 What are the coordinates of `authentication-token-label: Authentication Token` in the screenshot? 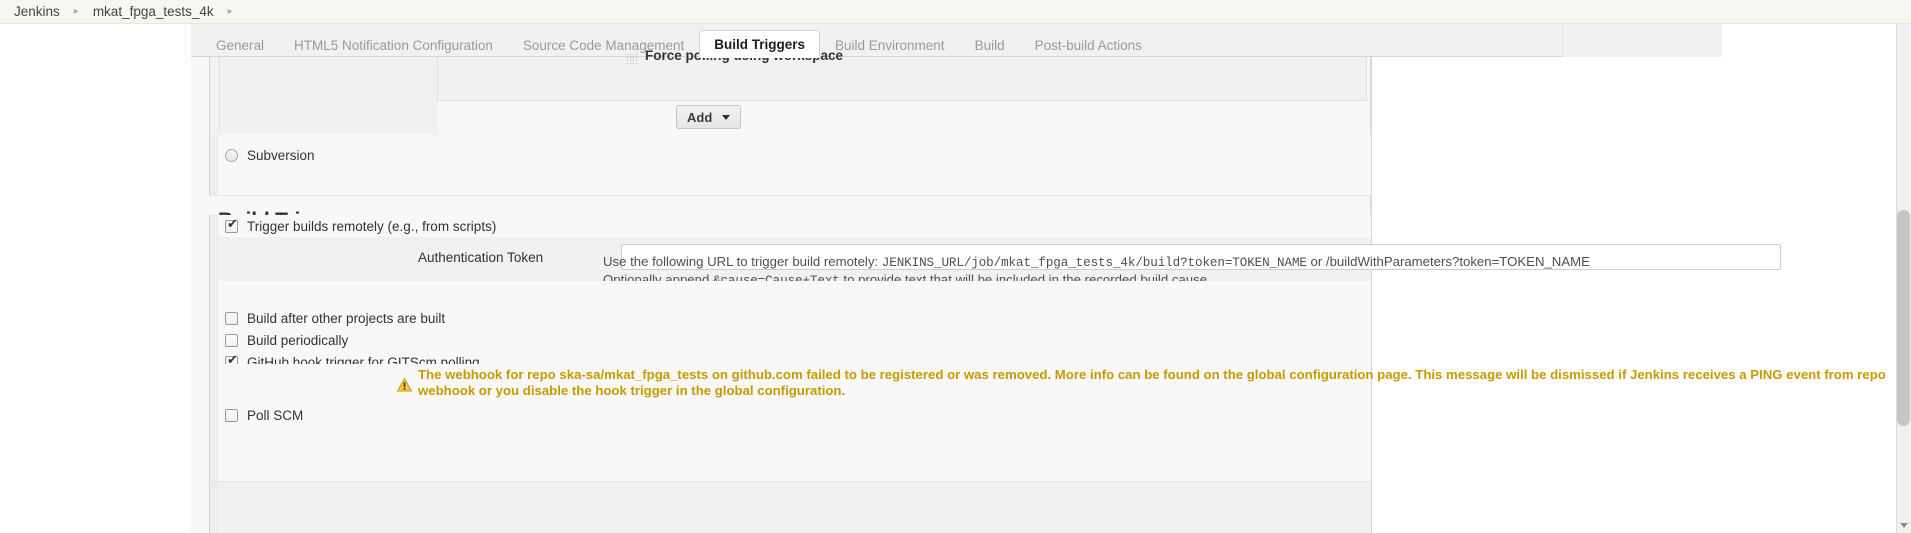 It's located at (481, 257).